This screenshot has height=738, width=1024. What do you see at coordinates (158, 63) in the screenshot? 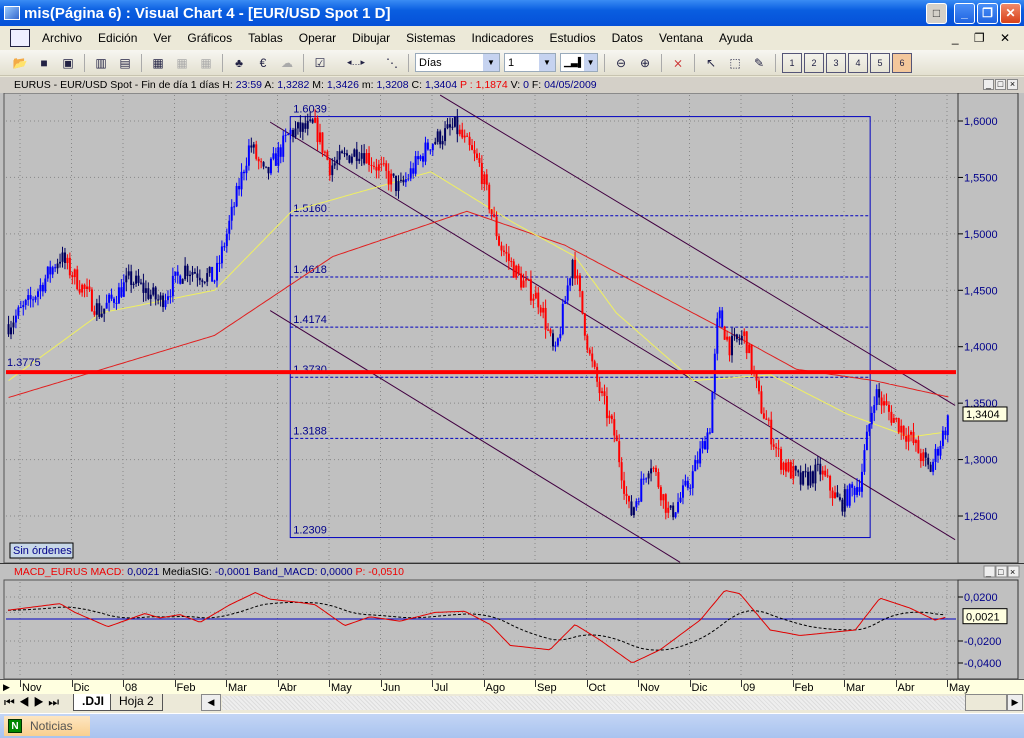
I see `folder-icon: ▦` at bounding box center [158, 63].